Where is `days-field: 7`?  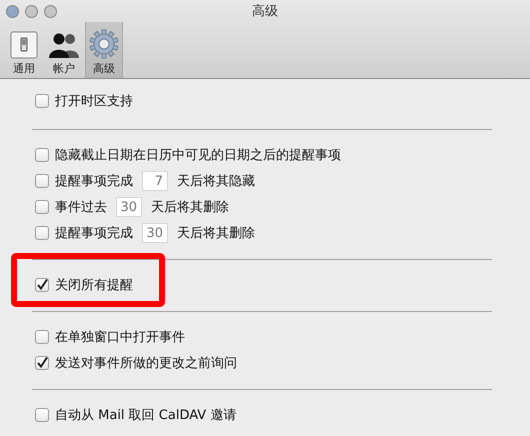
days-field: 7 is located at coordinates (155, 181).